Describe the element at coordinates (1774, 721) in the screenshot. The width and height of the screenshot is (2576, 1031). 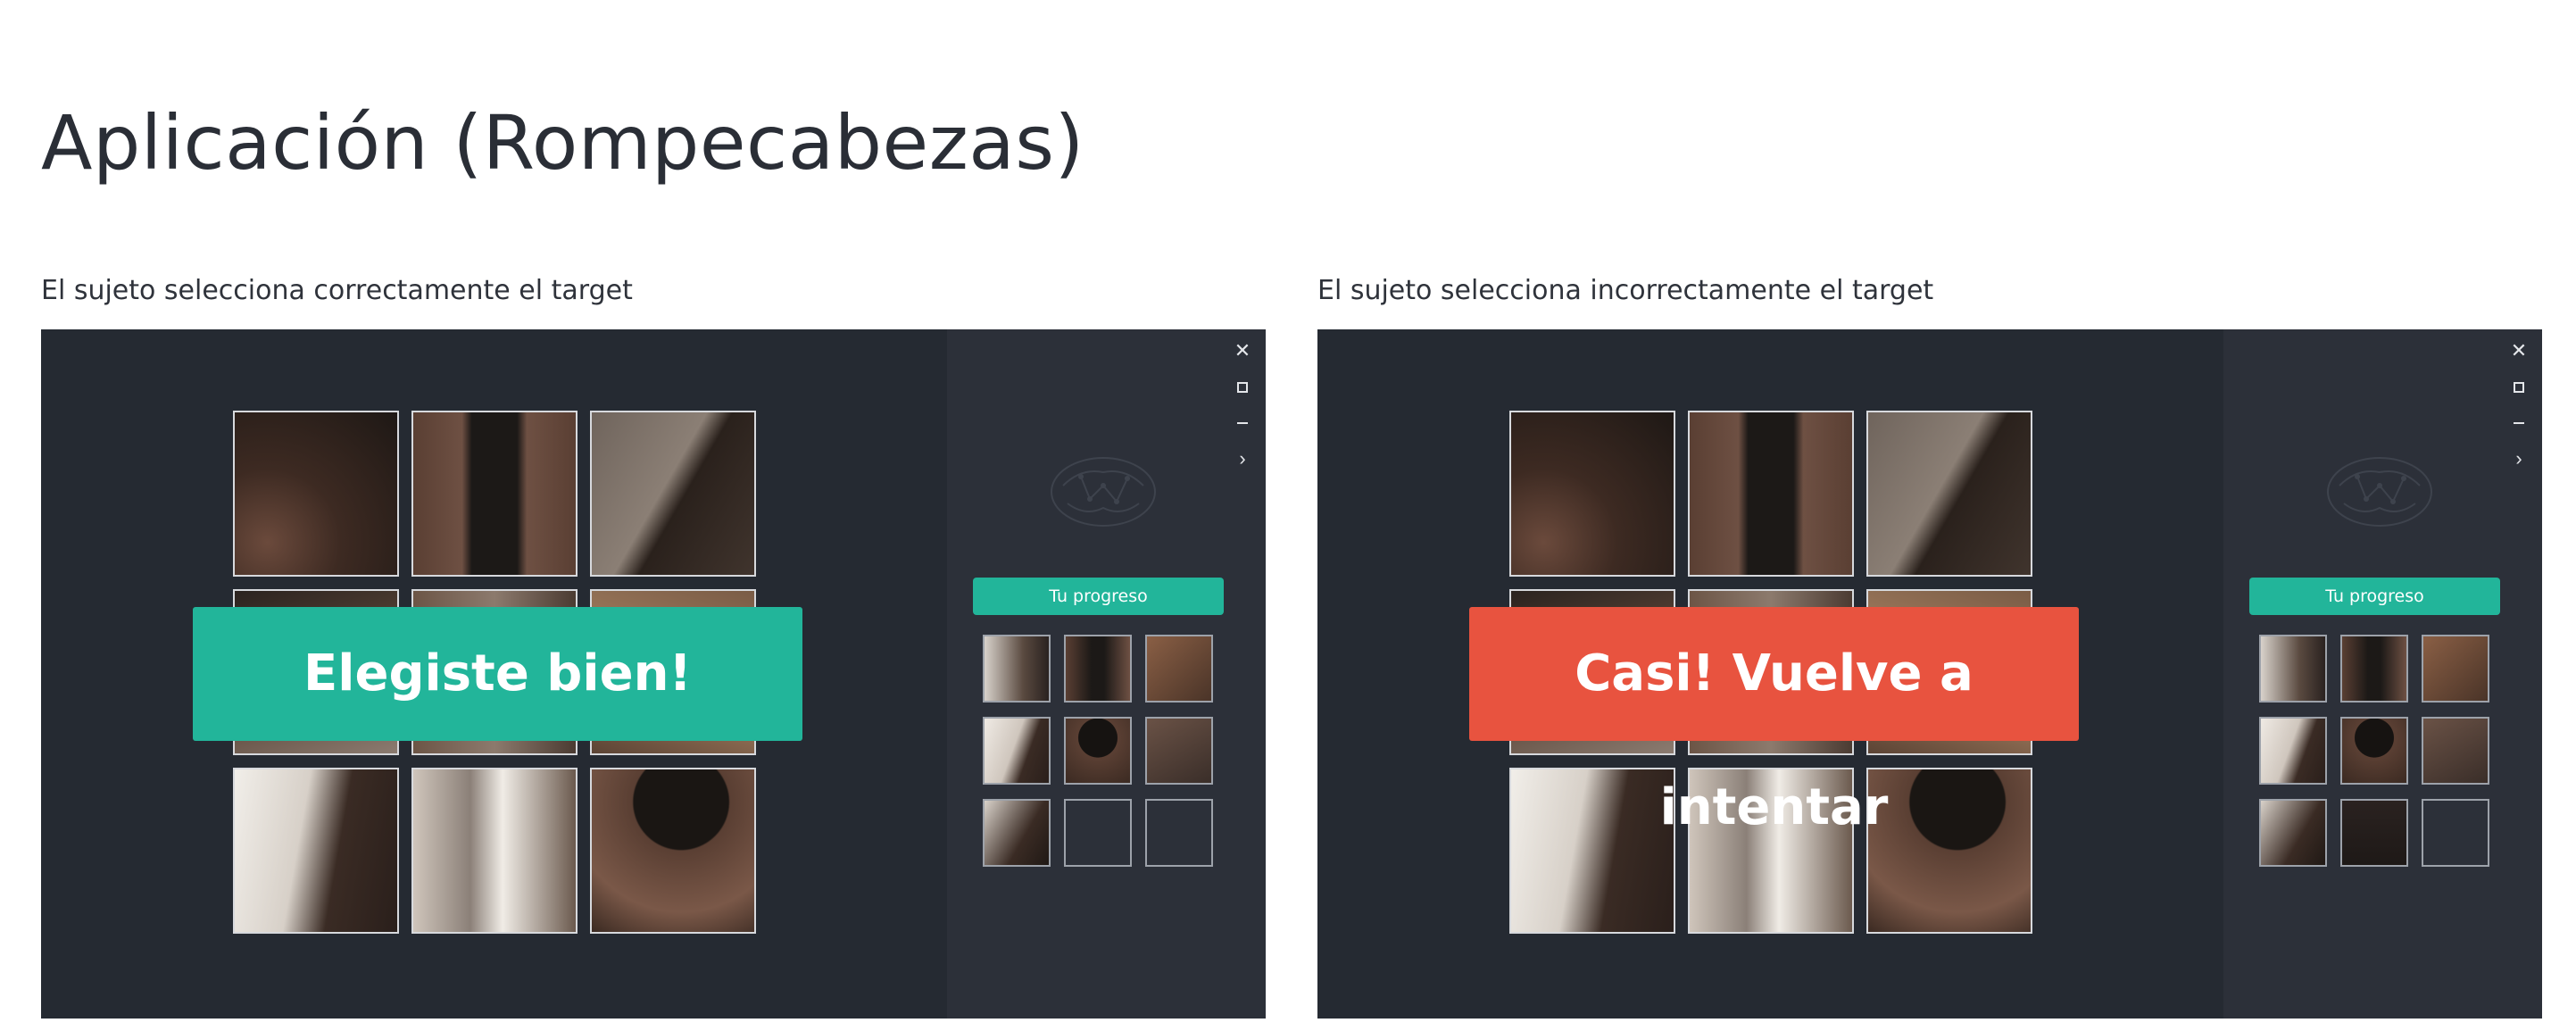
I see `feedback-banner-incorrect: Casi! Vuelve a intentar` at that location.